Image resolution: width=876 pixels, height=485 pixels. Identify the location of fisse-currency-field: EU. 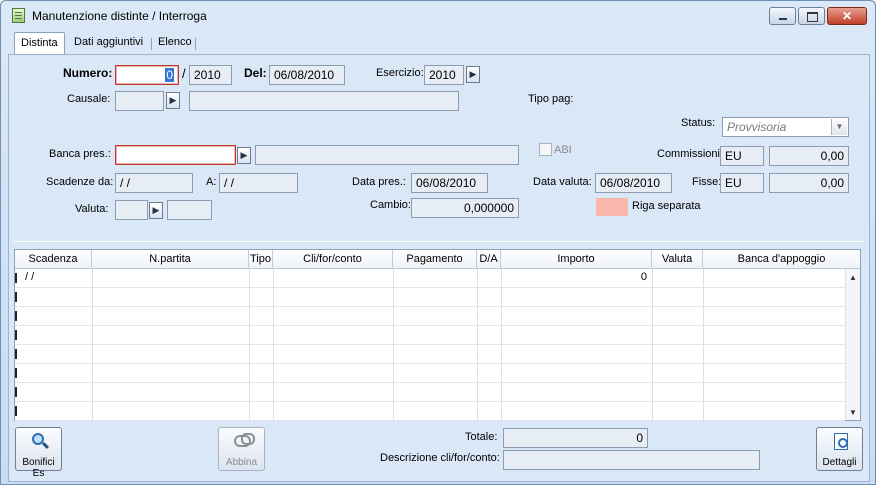
(742, 183).